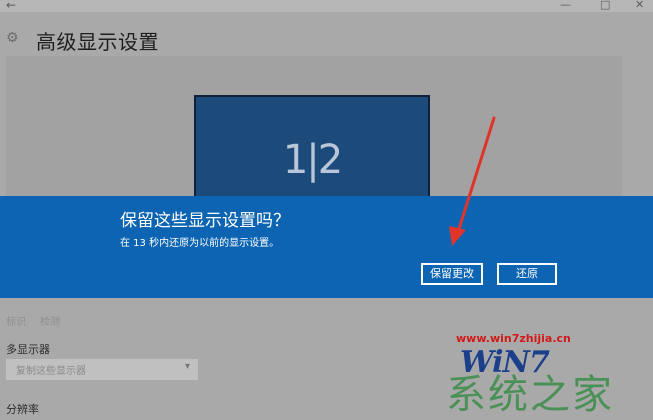 This screenshot has height=420, width=653. What do you see at coordinates (16, 320) in the screenshot?
I see `identify-link: 标识` at bounding box center [16, 320].